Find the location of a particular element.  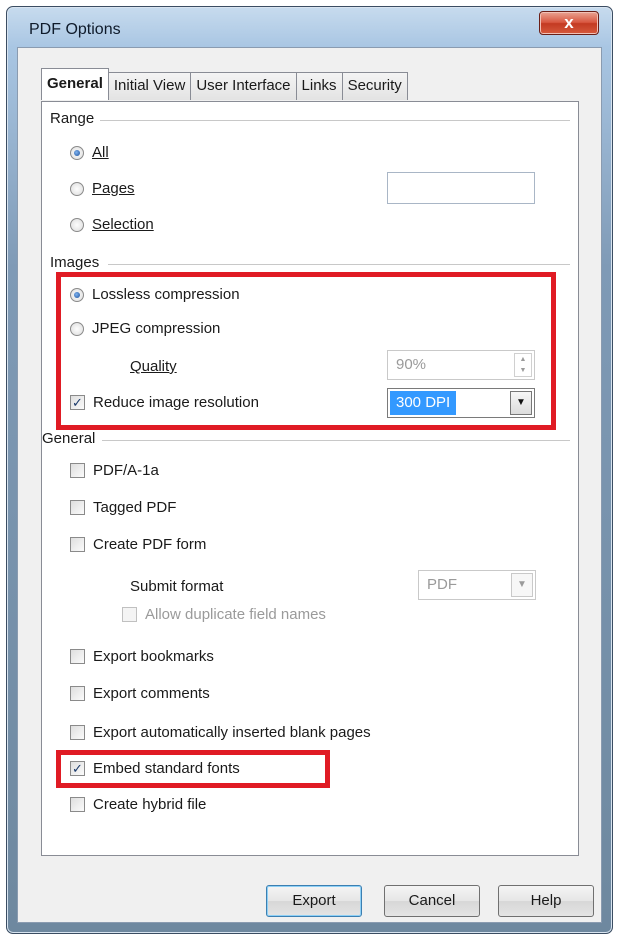

export-comments-option: Export comments is located at coordinates (140, 693).